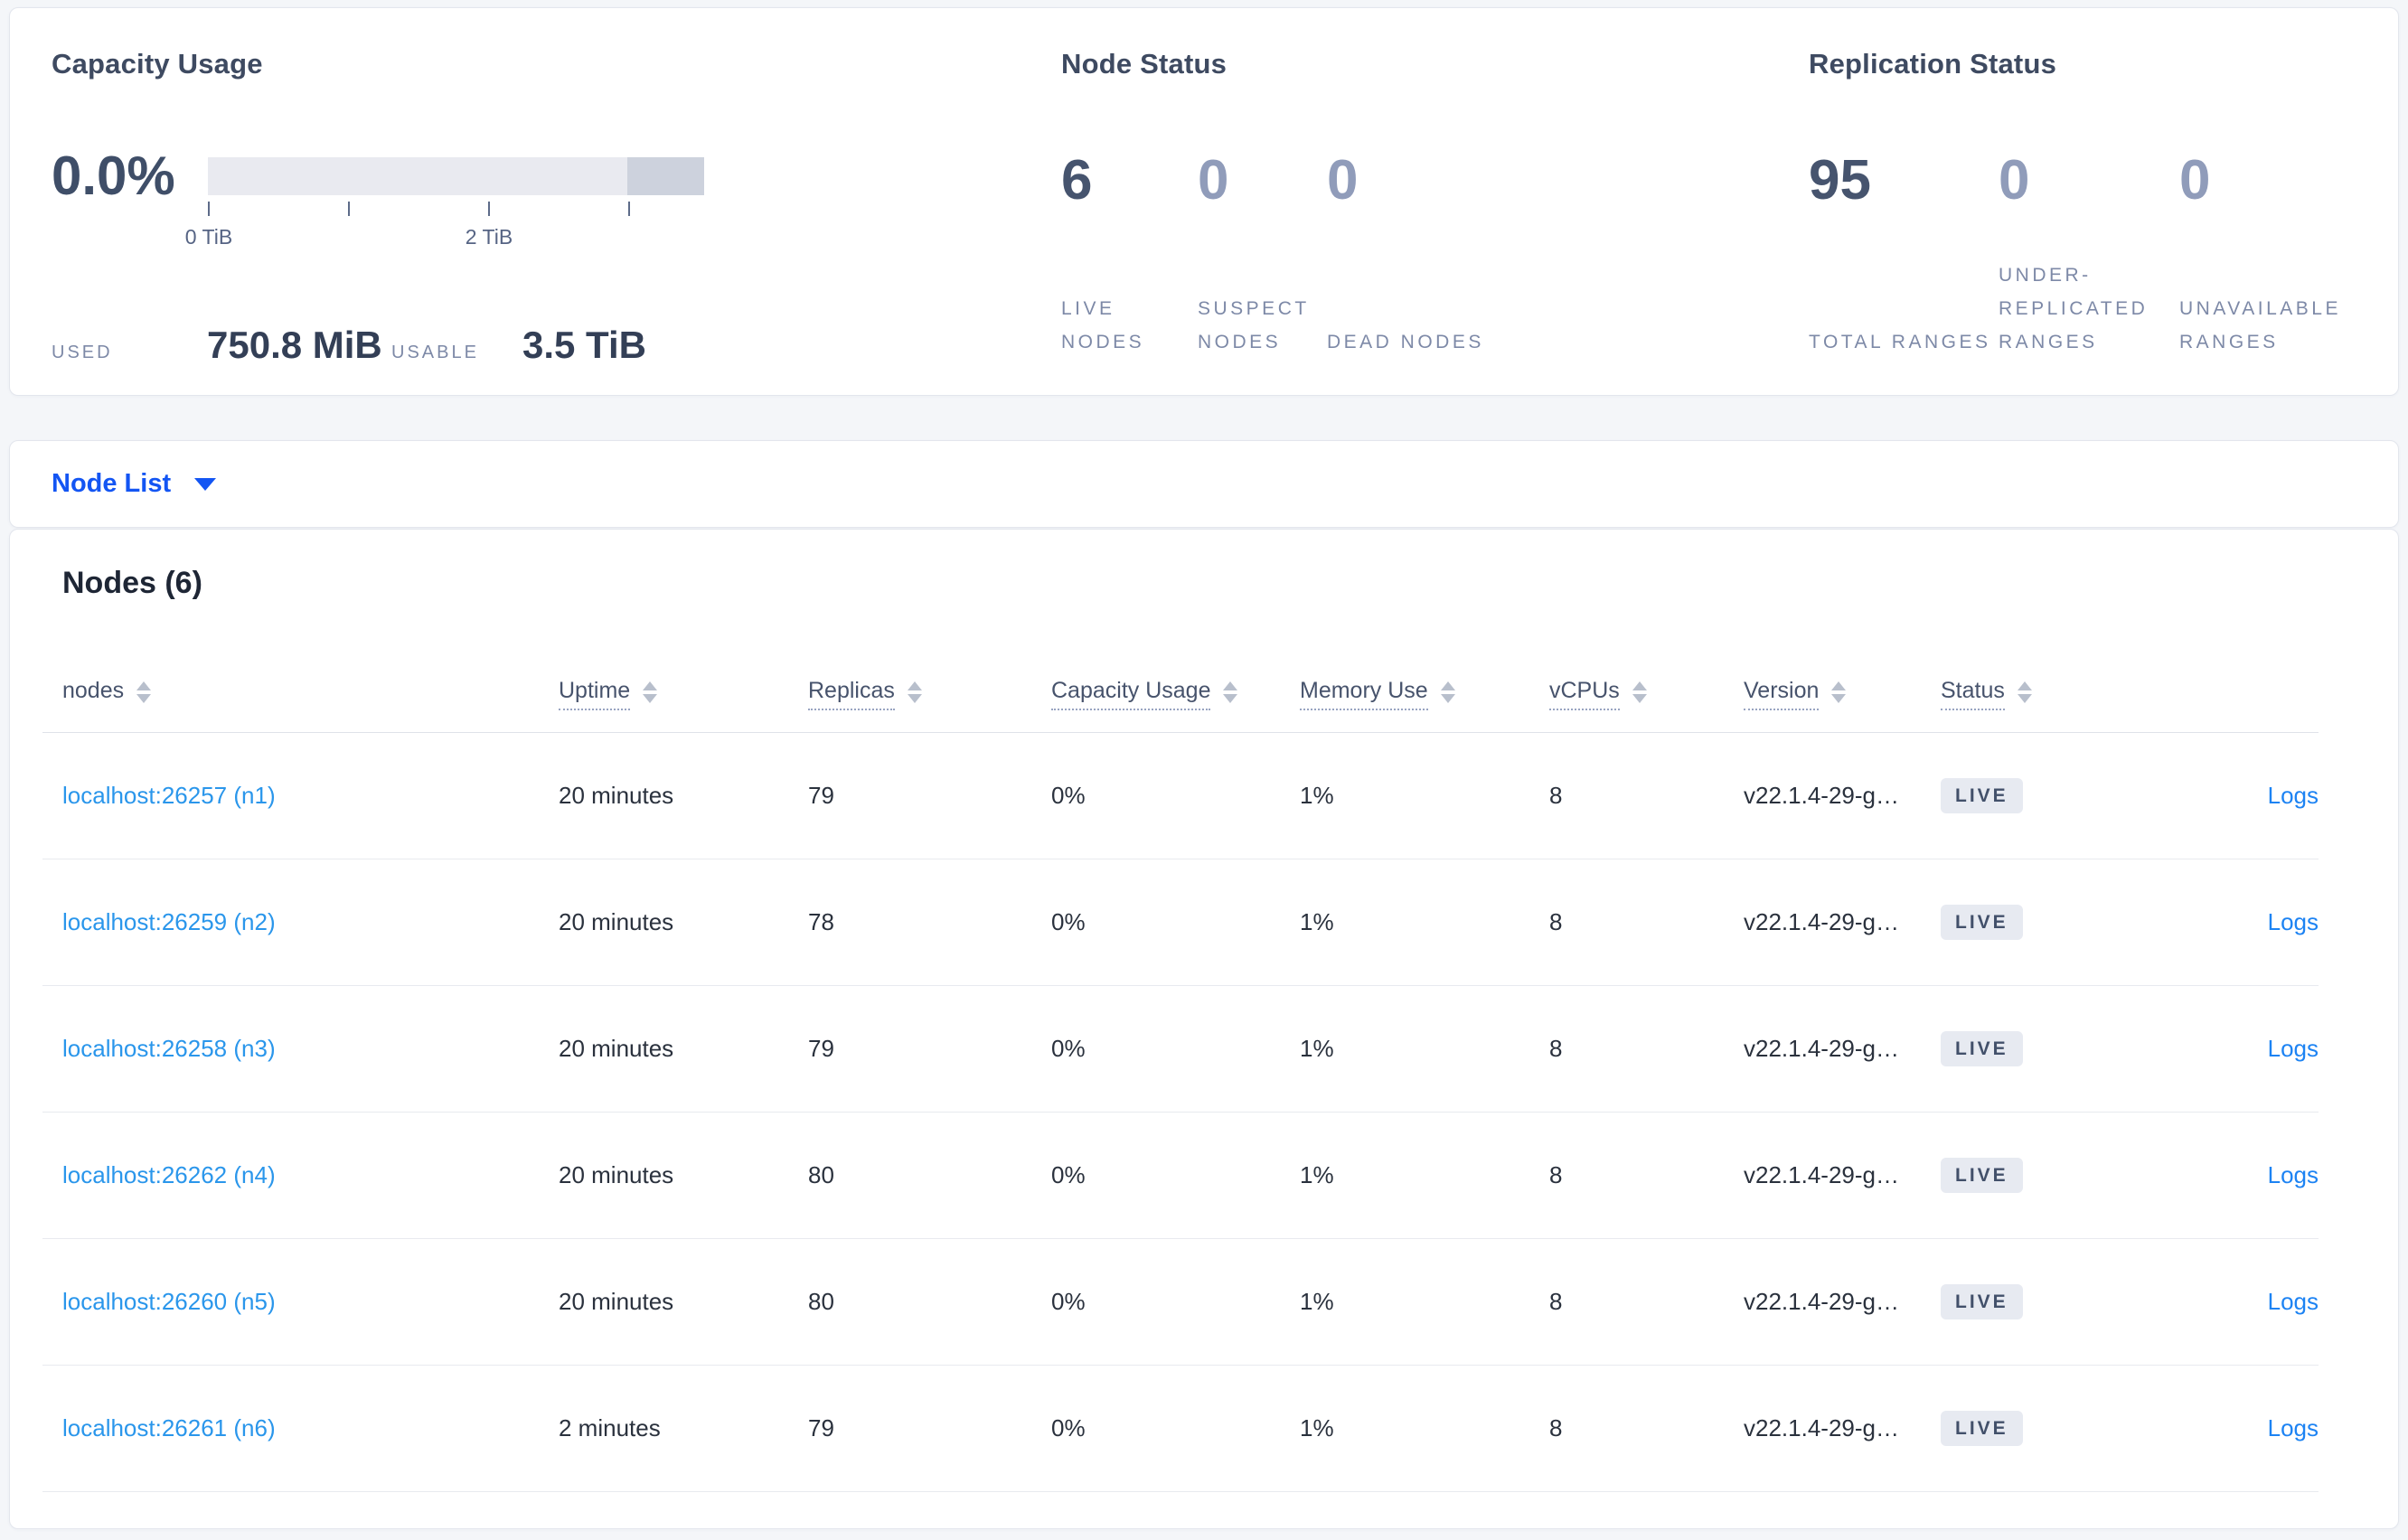  I want to click on column-header-label: Capacity Usage, so click(1131, 694).